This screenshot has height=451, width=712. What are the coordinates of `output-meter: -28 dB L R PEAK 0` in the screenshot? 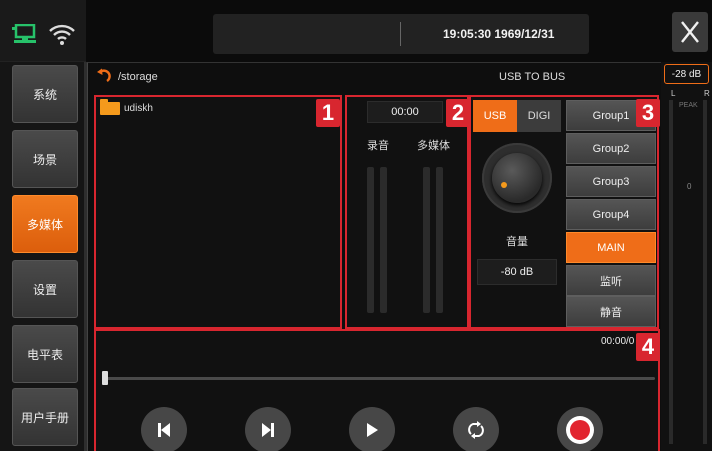 It's located at (686, 256).